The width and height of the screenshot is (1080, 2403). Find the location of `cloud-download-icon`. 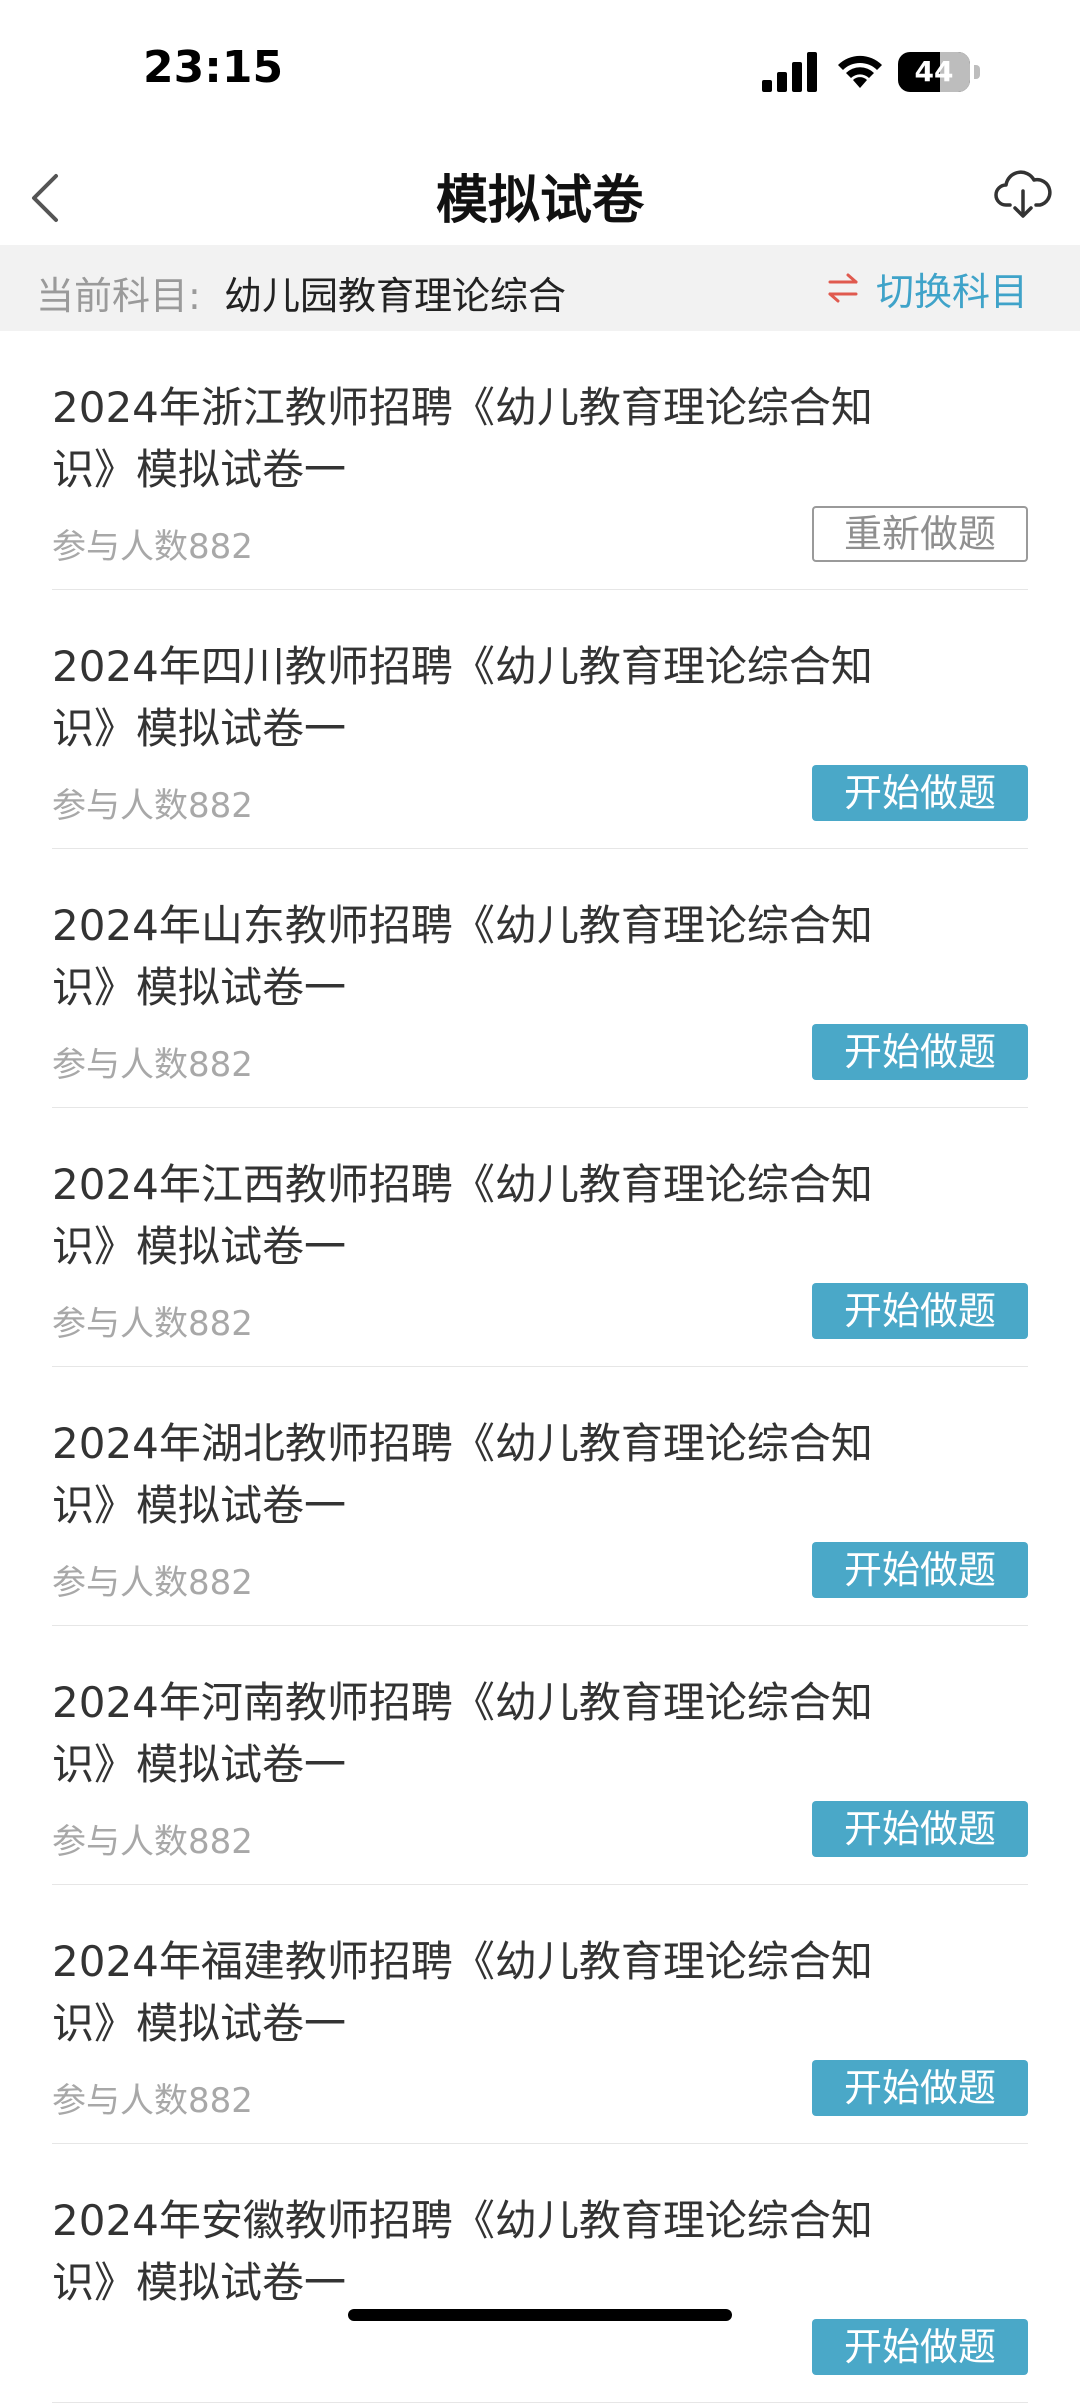

cloud-download-icon is located at coordinates (1023, 194).